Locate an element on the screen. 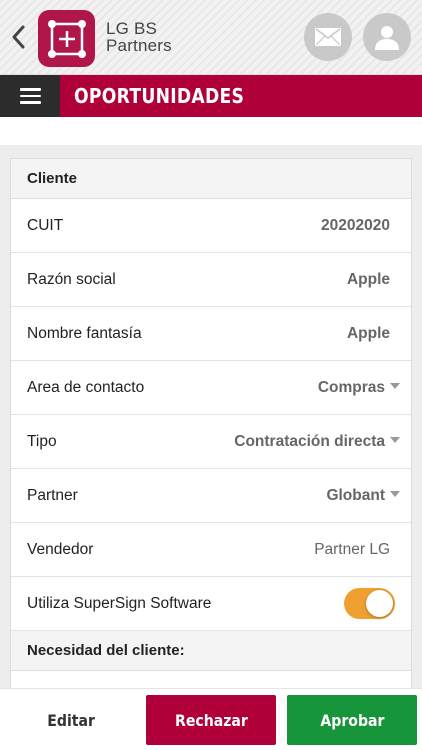  row-label: Tipo is located at coordinates (42, 441).